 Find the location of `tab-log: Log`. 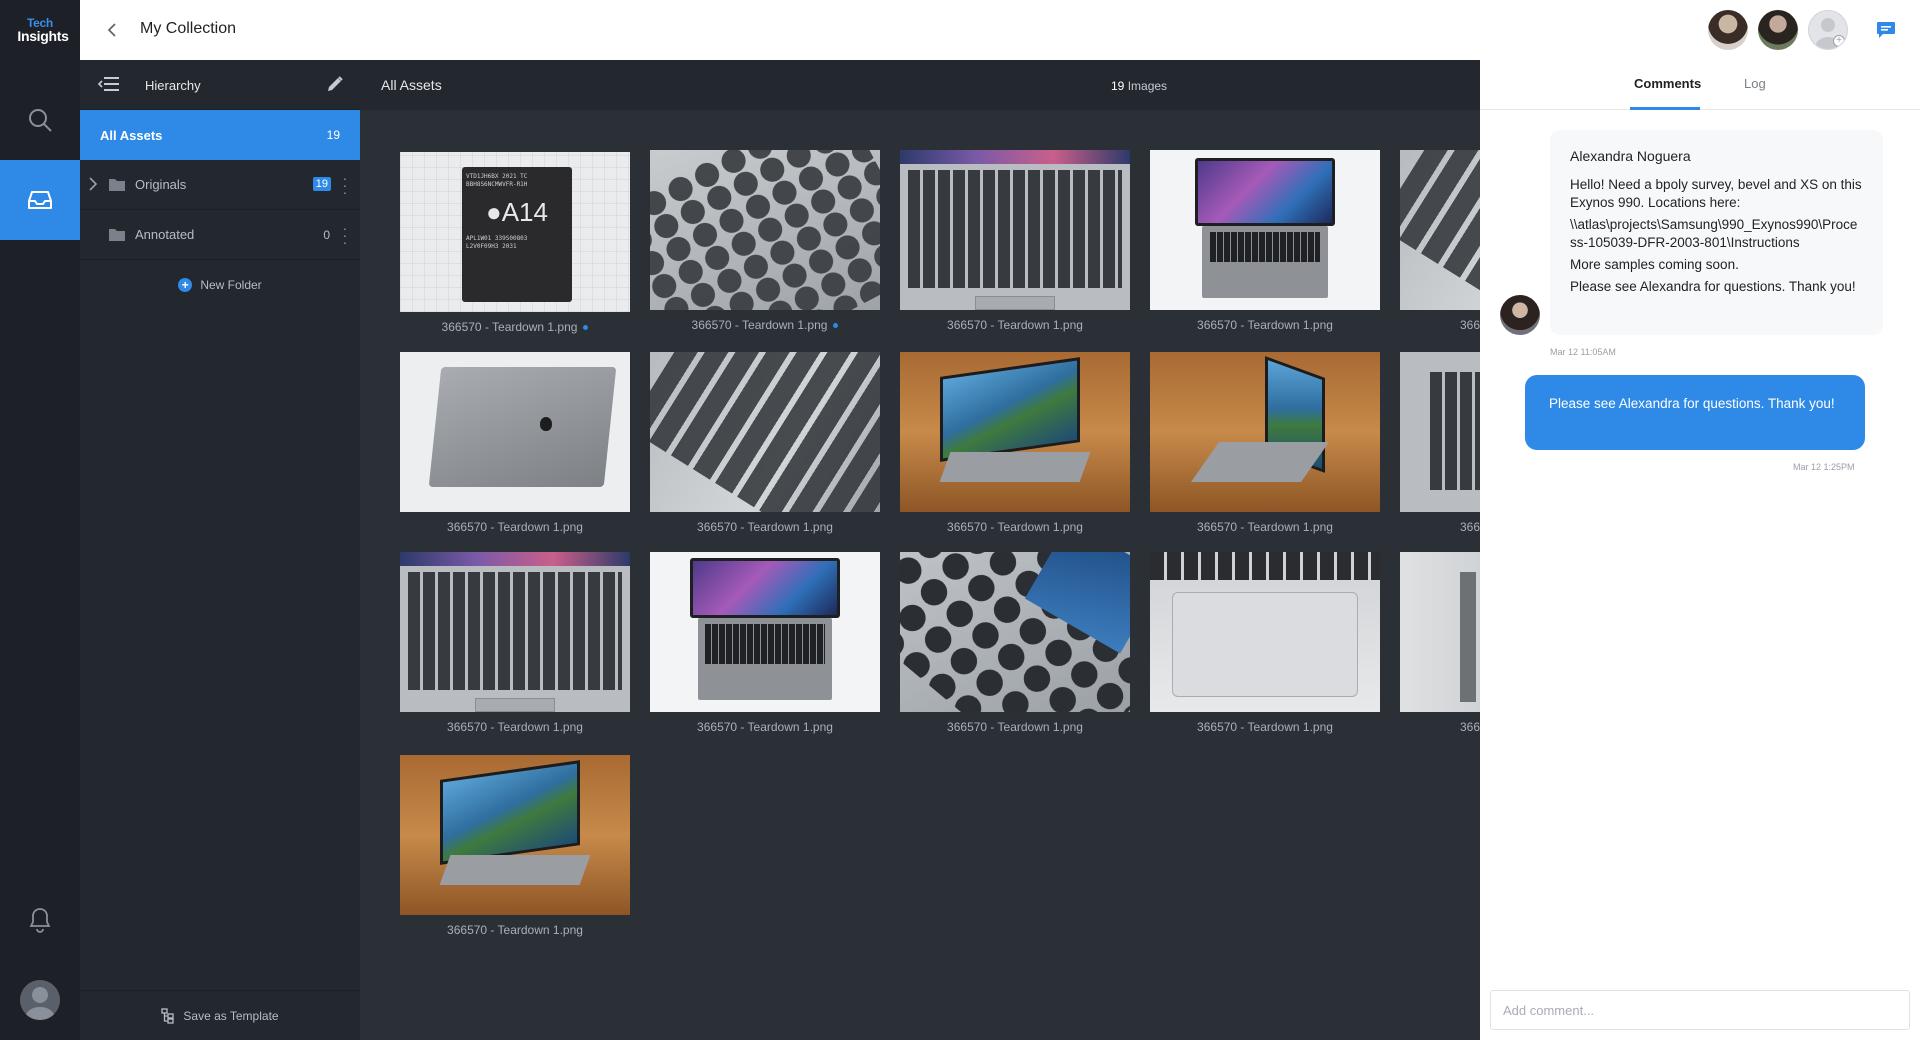

tab-log: Log is located at coordinates (1755, 83).